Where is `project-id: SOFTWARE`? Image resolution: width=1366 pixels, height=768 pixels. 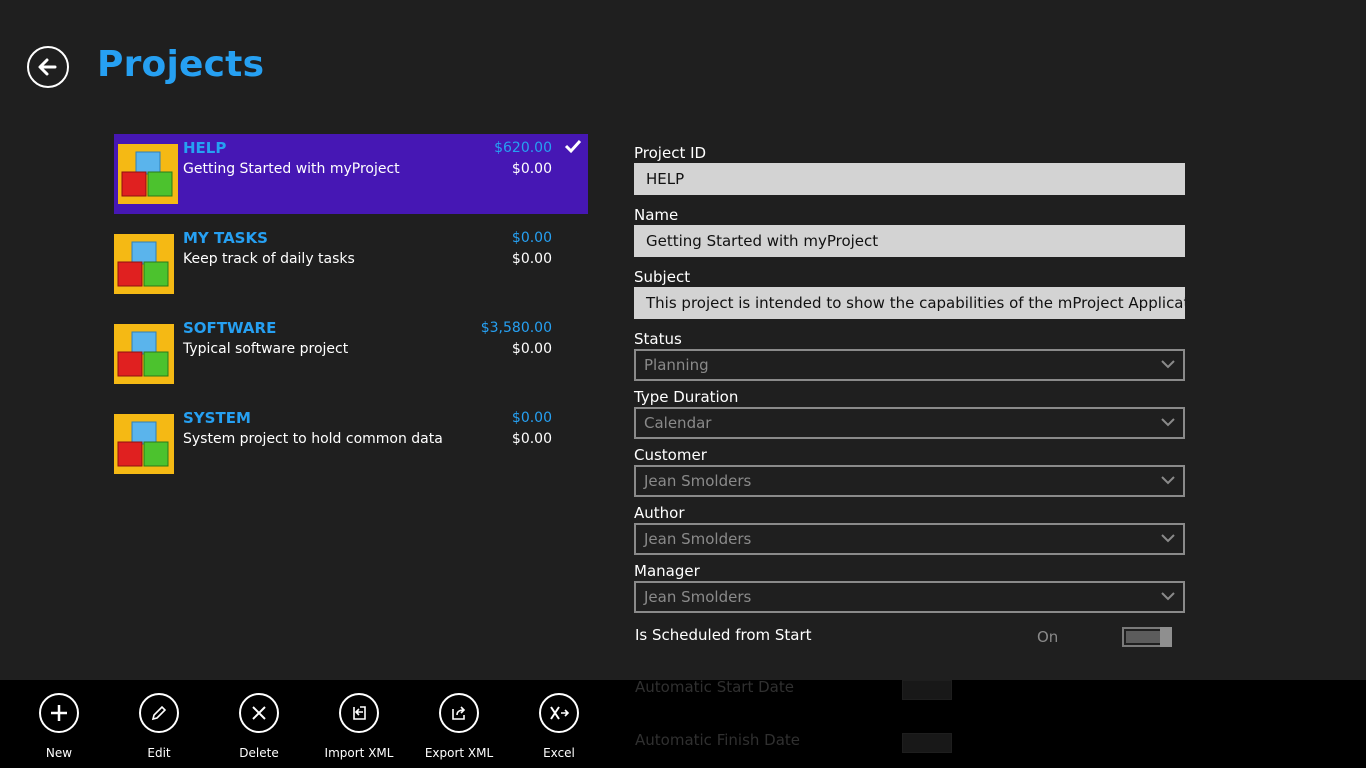 project-id: SOFTWARE is located at coordinates (230, 328).